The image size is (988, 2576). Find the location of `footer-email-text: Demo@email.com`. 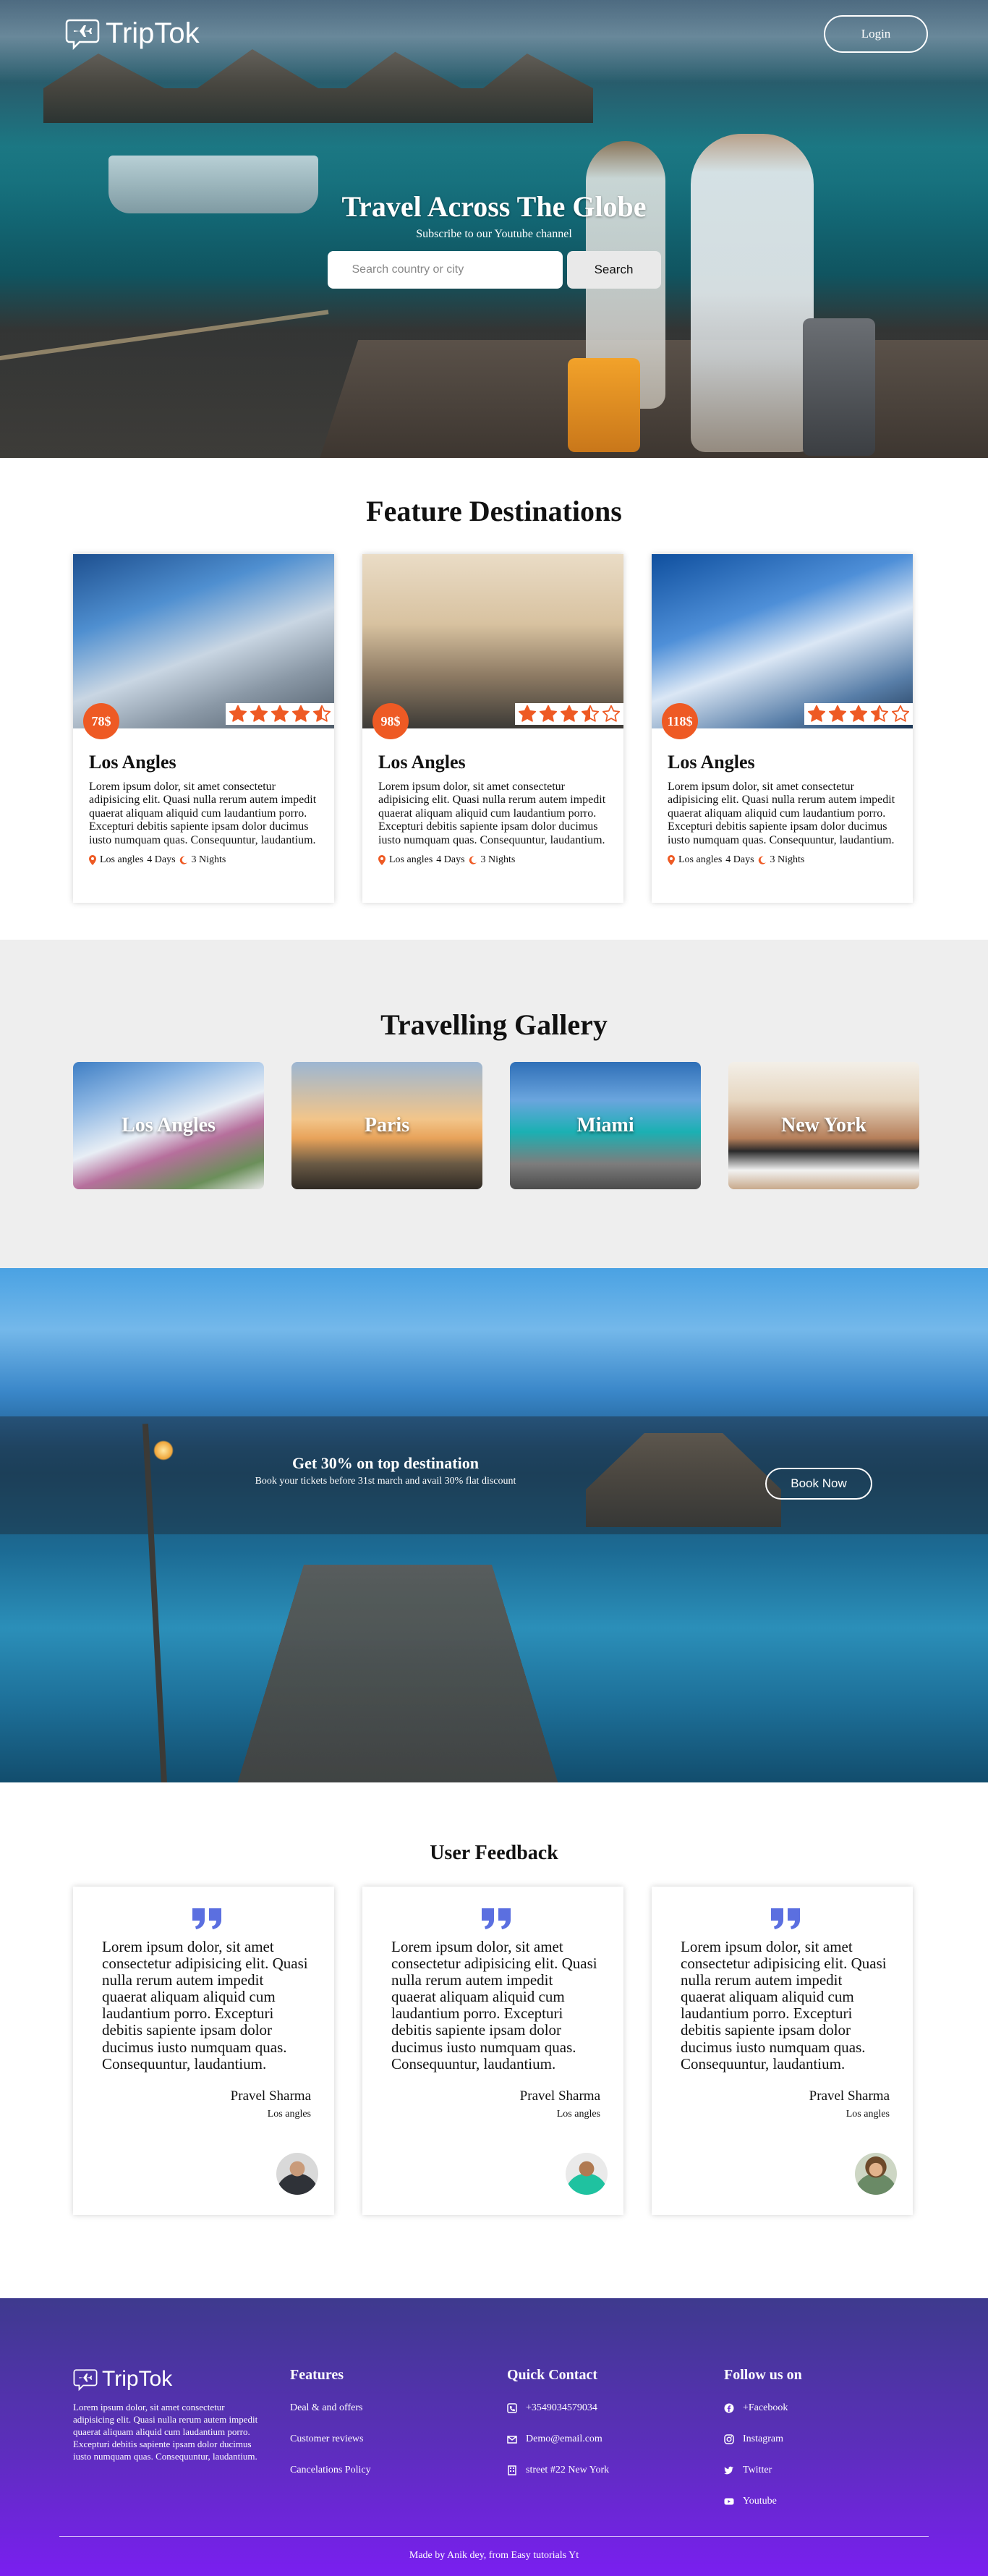

footer-email-text: Demo@email.com is located at coordinates (564, 2438).